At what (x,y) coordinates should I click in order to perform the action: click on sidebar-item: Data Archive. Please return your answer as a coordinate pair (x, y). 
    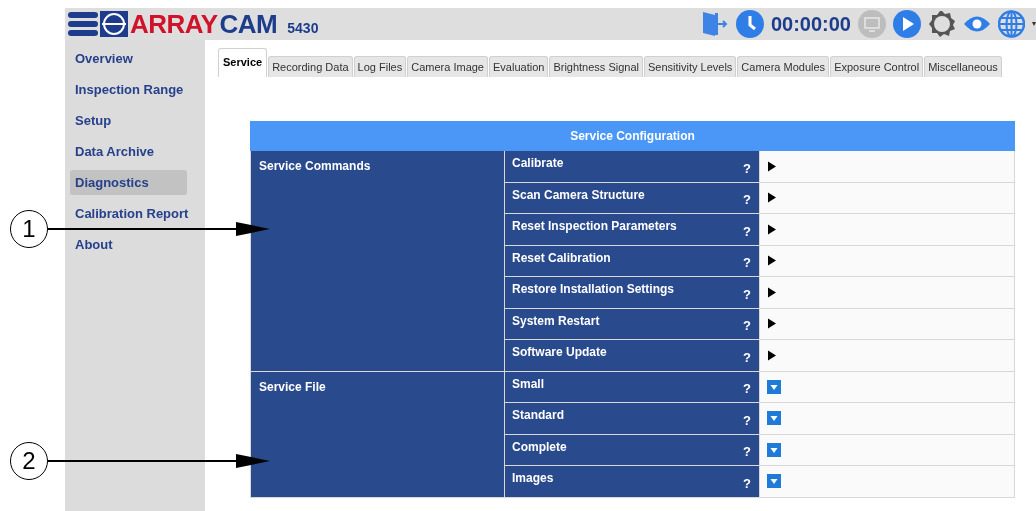
    Looking at the image, I should click on (128, 151).